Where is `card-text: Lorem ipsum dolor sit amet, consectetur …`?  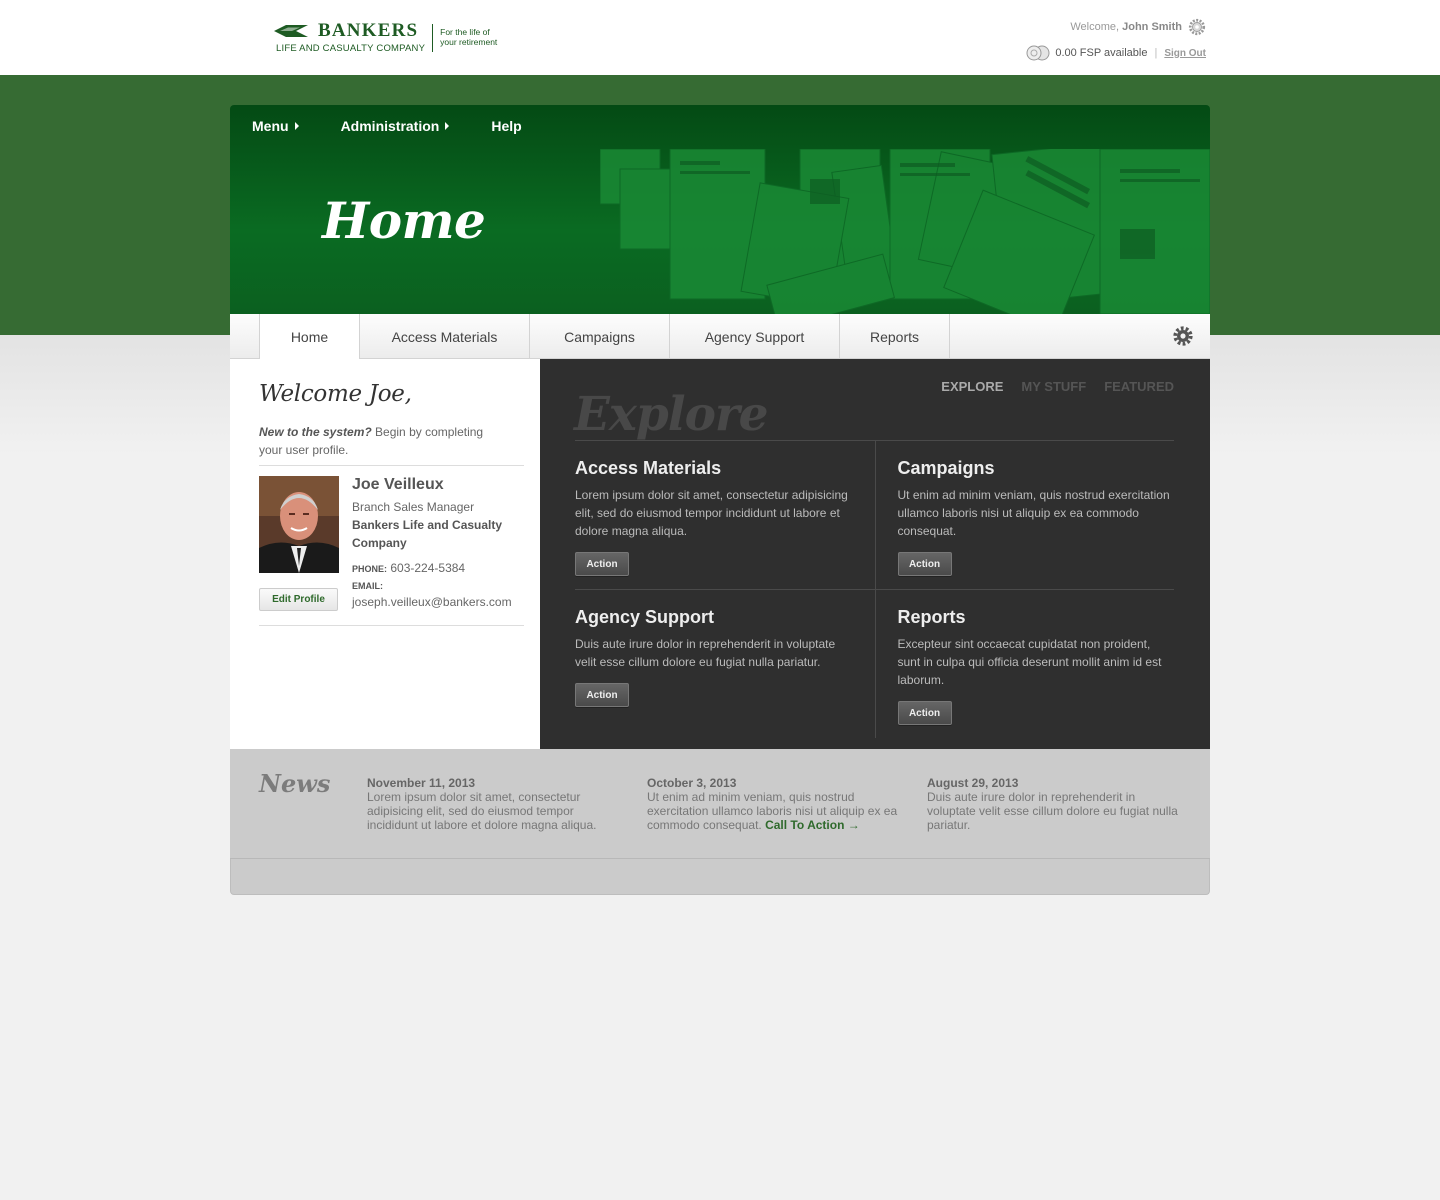 card-text: Lorem ipsum dolor sit amet, consectetur … is located at coordinates (711, 513).